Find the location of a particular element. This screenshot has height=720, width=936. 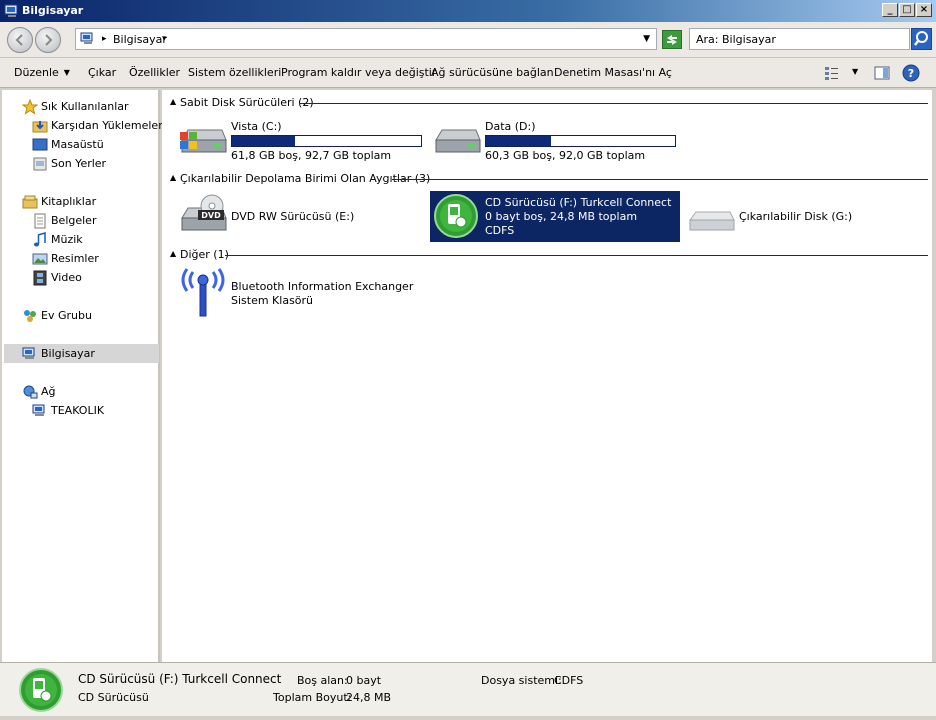

drive-c-usage-fill is located at coordinates (263, 141).